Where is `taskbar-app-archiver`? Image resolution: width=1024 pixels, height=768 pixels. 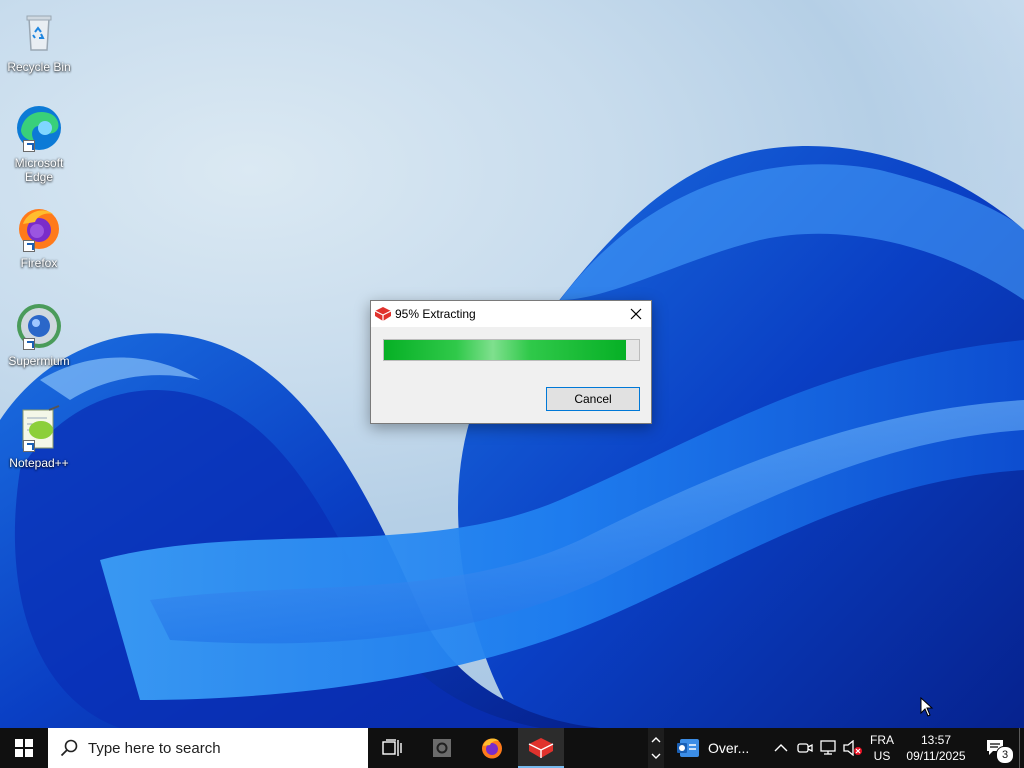
taskbar-app-archiver is located at coordinates (541, 748).